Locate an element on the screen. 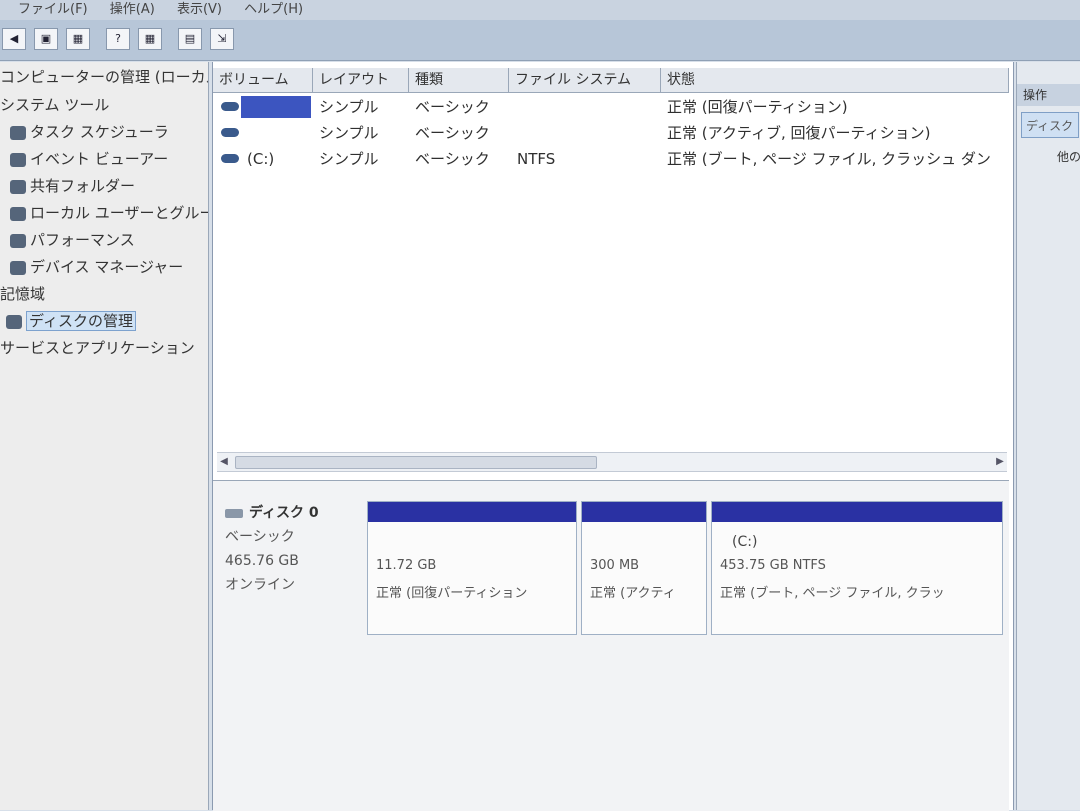 The image size is (1080, 811). actions-header: 操作 is located at coordinates (1048, 95).